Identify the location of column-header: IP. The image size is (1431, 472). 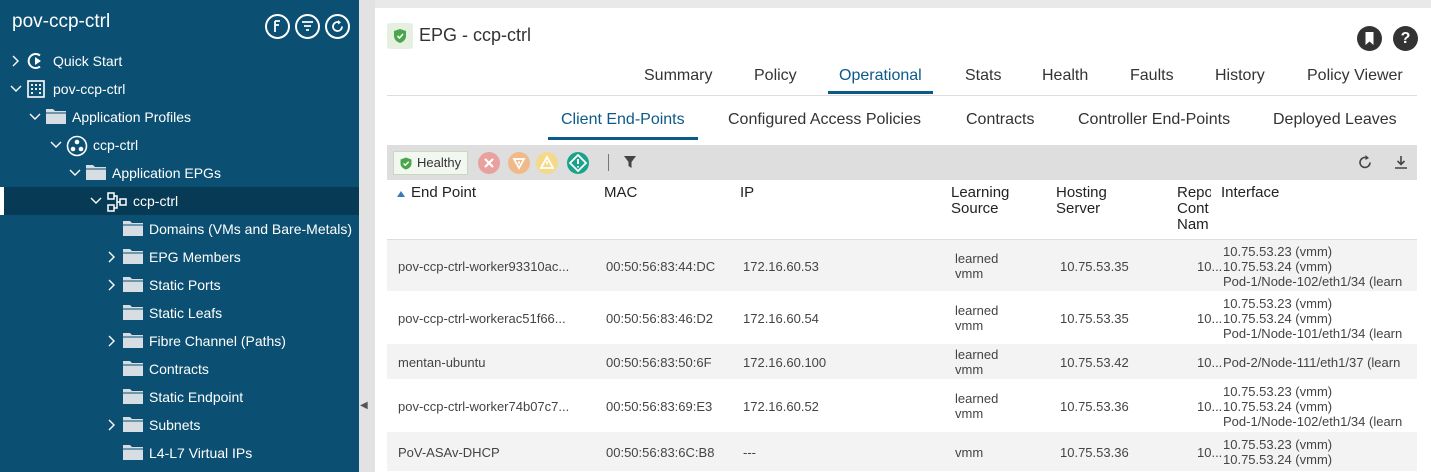
(747, 193).